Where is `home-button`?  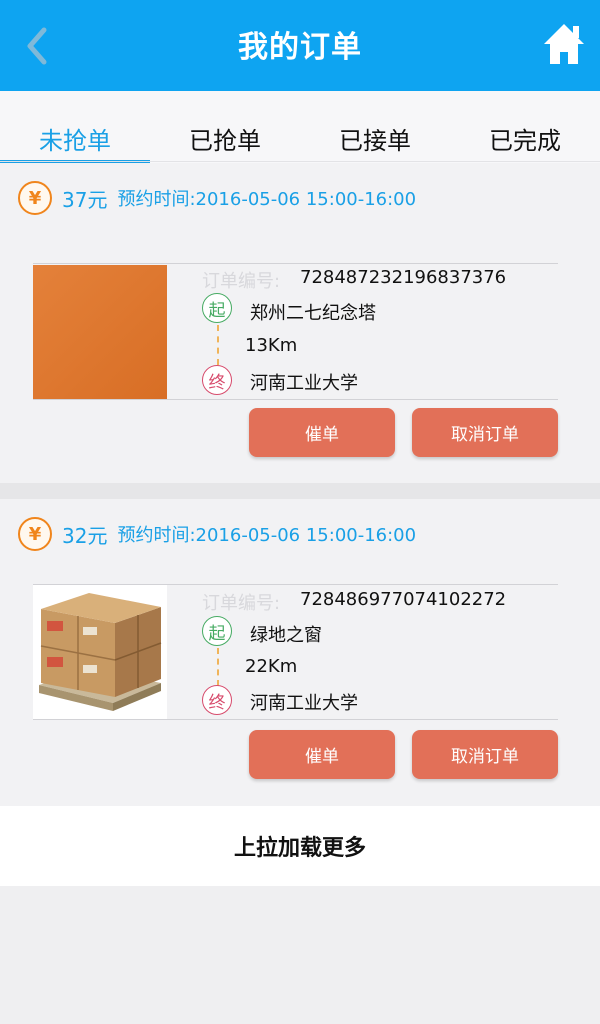
home-button is located at coordinates (564, 44).